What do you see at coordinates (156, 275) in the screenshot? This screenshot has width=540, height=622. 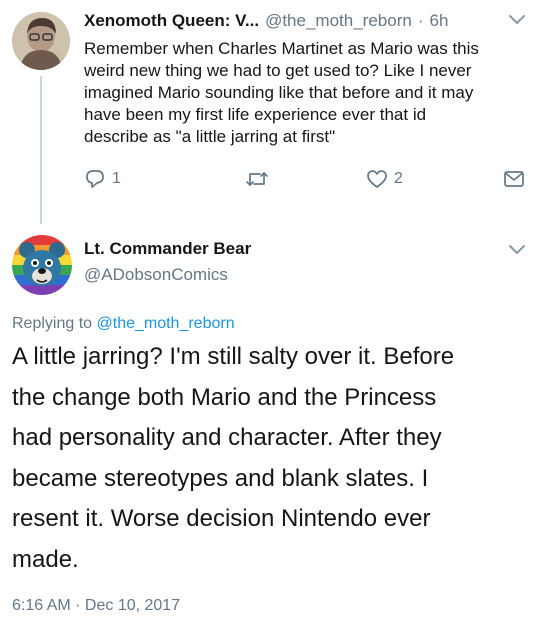 I see `handle-tweet2: @ADobsonComics` at bounding box center [156, 275].